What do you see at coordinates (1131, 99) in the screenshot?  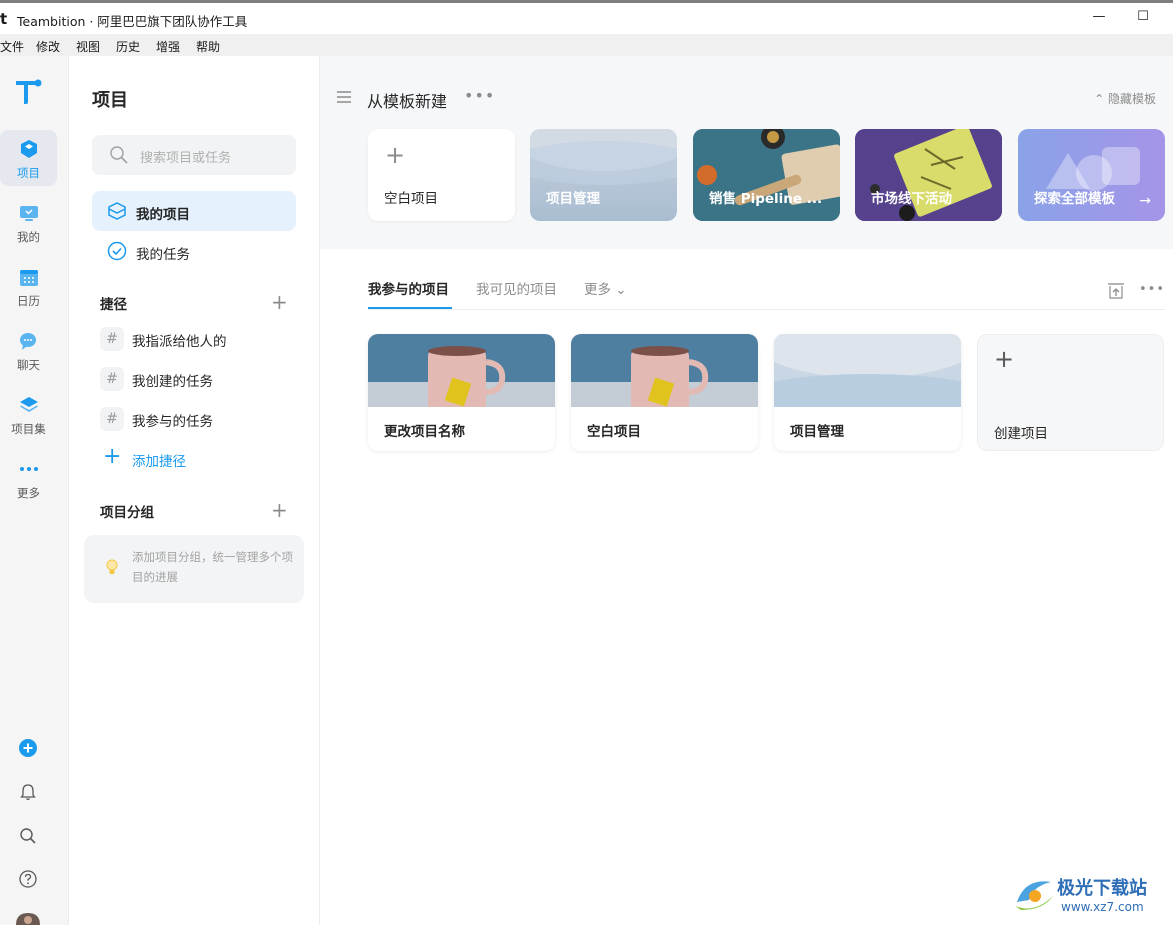 I see `hide-templates-label: 隐藏模板` at bounding box center [1131, 99].